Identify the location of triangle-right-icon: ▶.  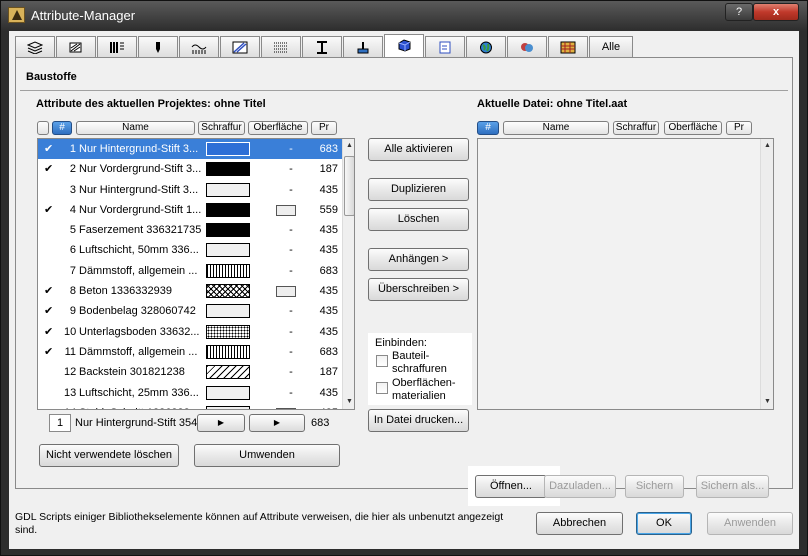
(277, 422).